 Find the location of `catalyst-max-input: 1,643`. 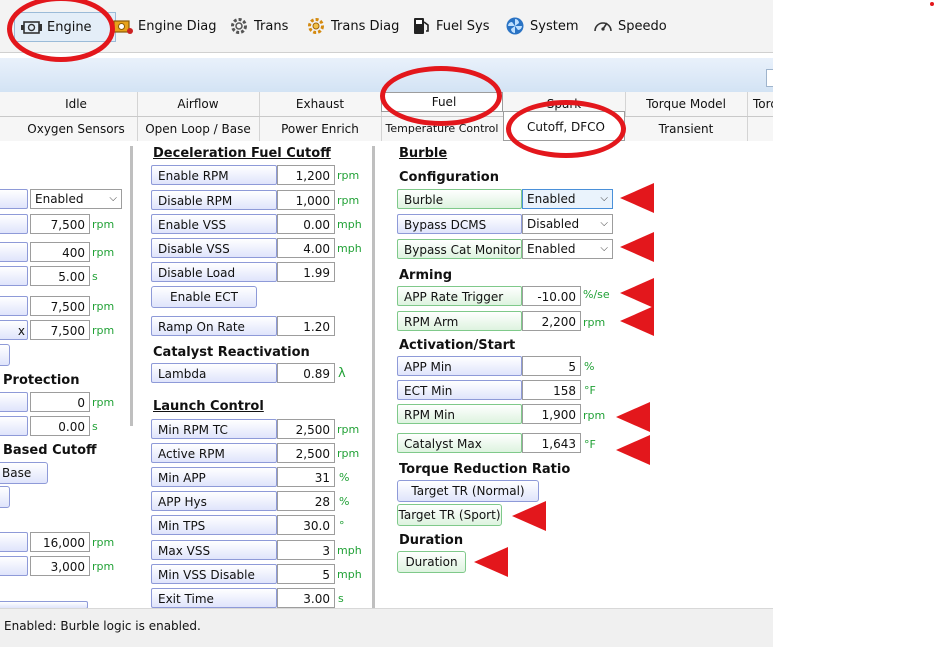

catalyst-max-input: 1,643 is located at coordinates (551, 443).